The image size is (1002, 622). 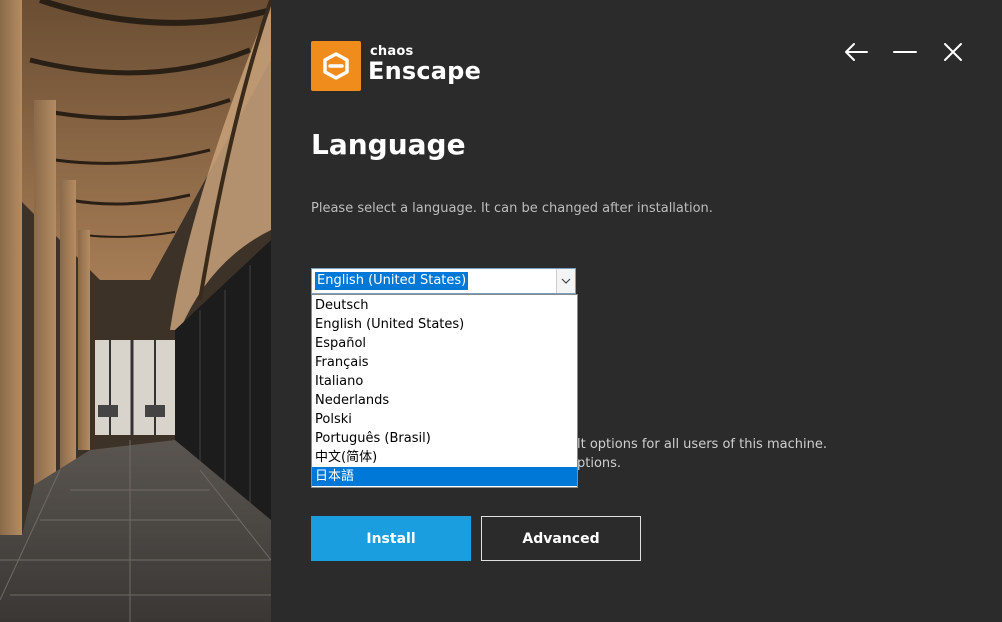 I want to click on language-option-english-us: English (United States), so click(x=444, y=324).